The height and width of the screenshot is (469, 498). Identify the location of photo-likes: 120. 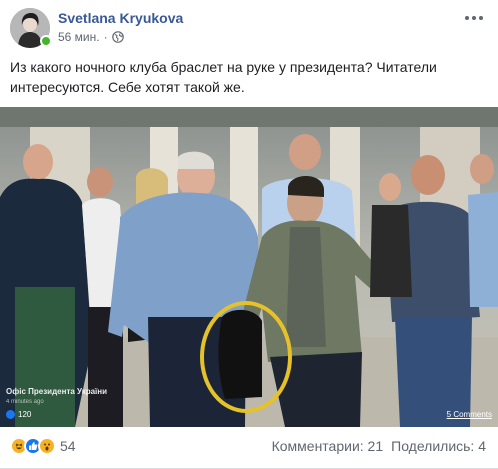
(18, 414).